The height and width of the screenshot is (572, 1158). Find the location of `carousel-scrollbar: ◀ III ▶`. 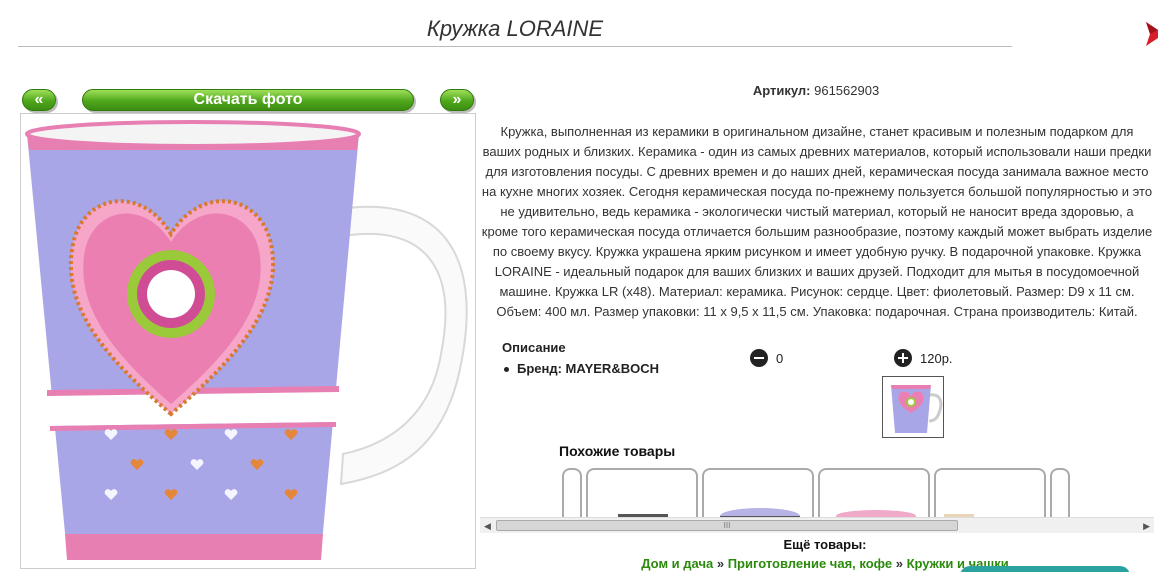

carousel-scrollbar: ◀ III ▶ is located at coordinates (817, 525).